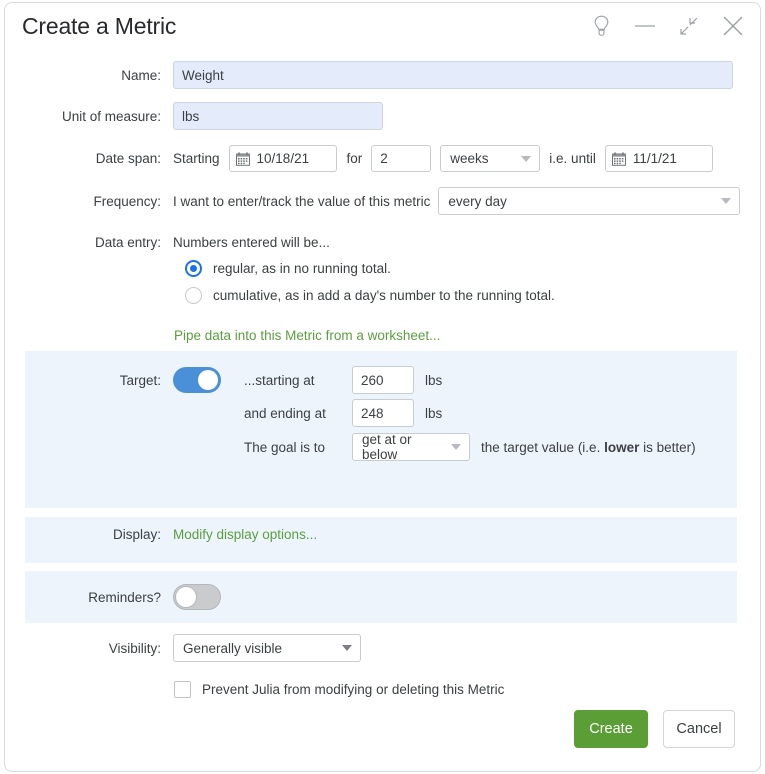  What do you see at coordinates (622, 447) in the screenshot?
I see `target-goal-suffix-bold: lower` at bounding box center [622, 447].